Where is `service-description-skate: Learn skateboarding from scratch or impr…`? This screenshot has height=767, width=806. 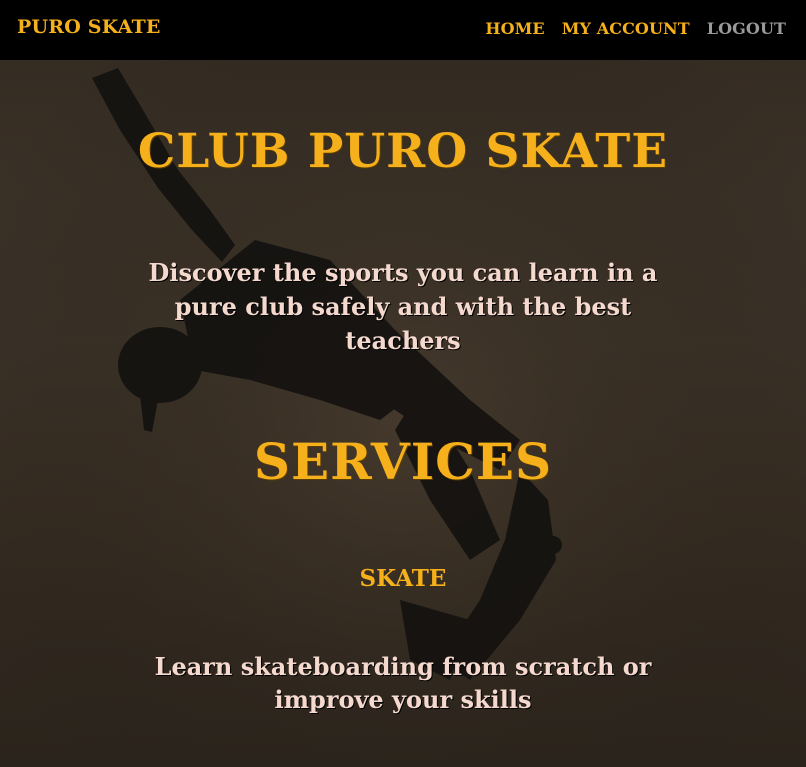
service-description-skate: Learn skateboarding from scratch or impr… is located at coordinates (403, 683).